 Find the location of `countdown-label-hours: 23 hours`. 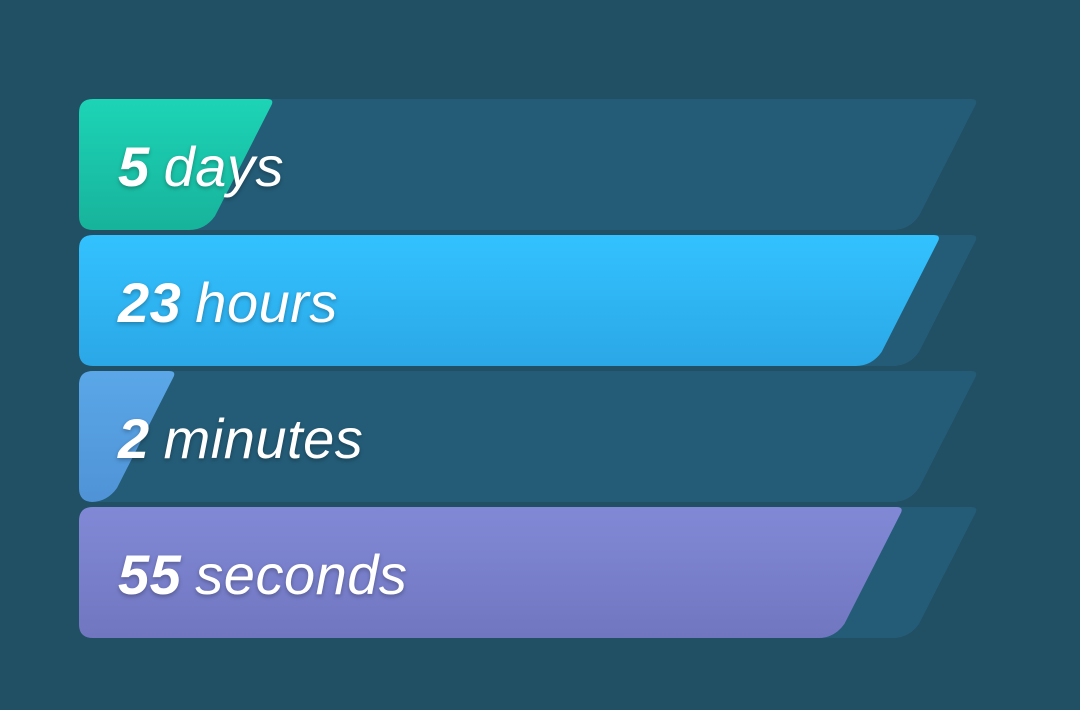

countdown-label-hours: 23 hours is located at coordinates (228, 300).